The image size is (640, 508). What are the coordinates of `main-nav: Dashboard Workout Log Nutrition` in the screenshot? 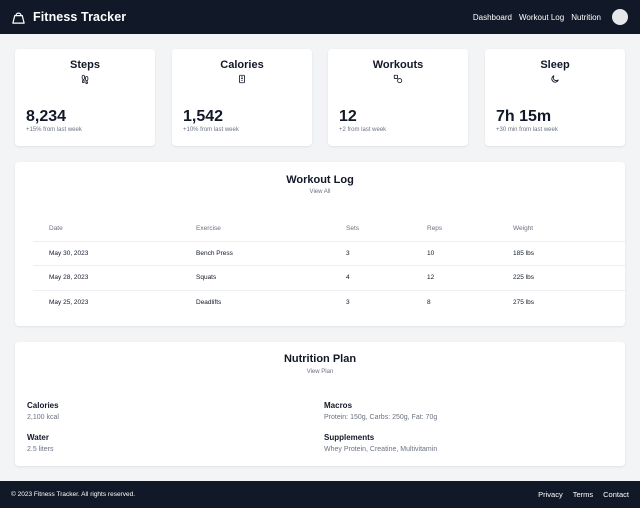 It's located at (550, 17).